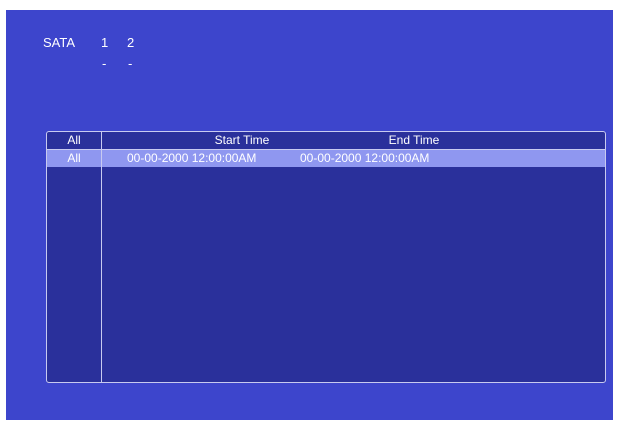  What do you see at coordinates (130, 63) in the screenshot?
I see `disk-2-status: -` at bounding box center [130, 63].